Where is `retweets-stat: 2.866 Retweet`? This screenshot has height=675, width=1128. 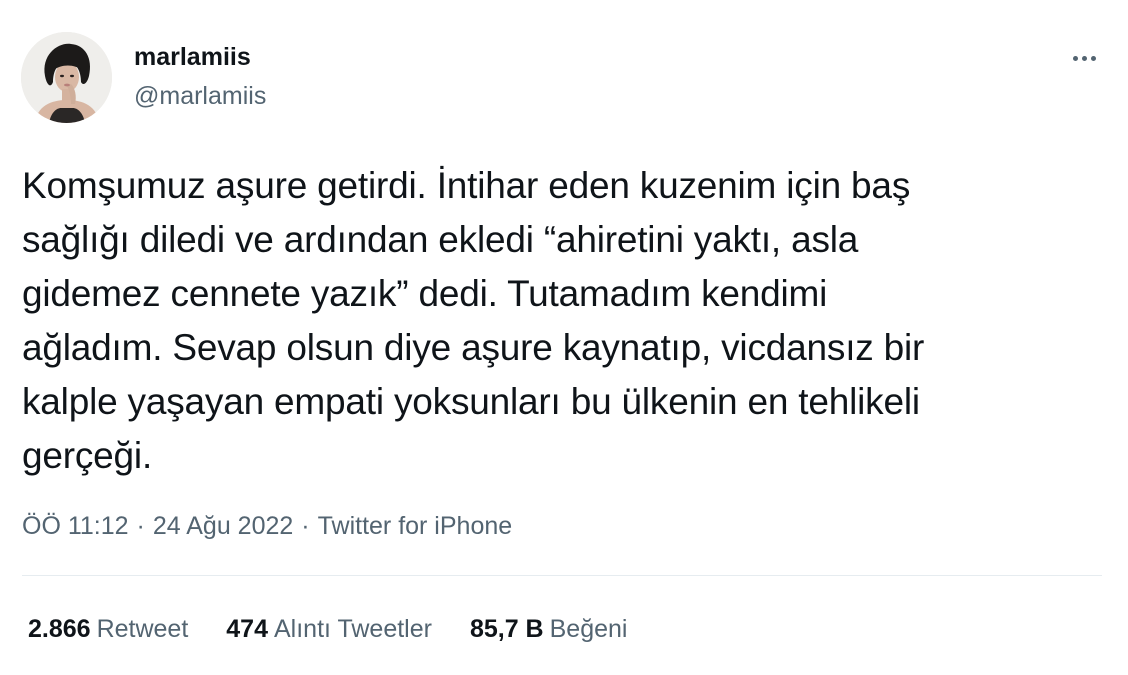
retweets-stat: 2.866 Retweet is located at coordinates (108, 629).